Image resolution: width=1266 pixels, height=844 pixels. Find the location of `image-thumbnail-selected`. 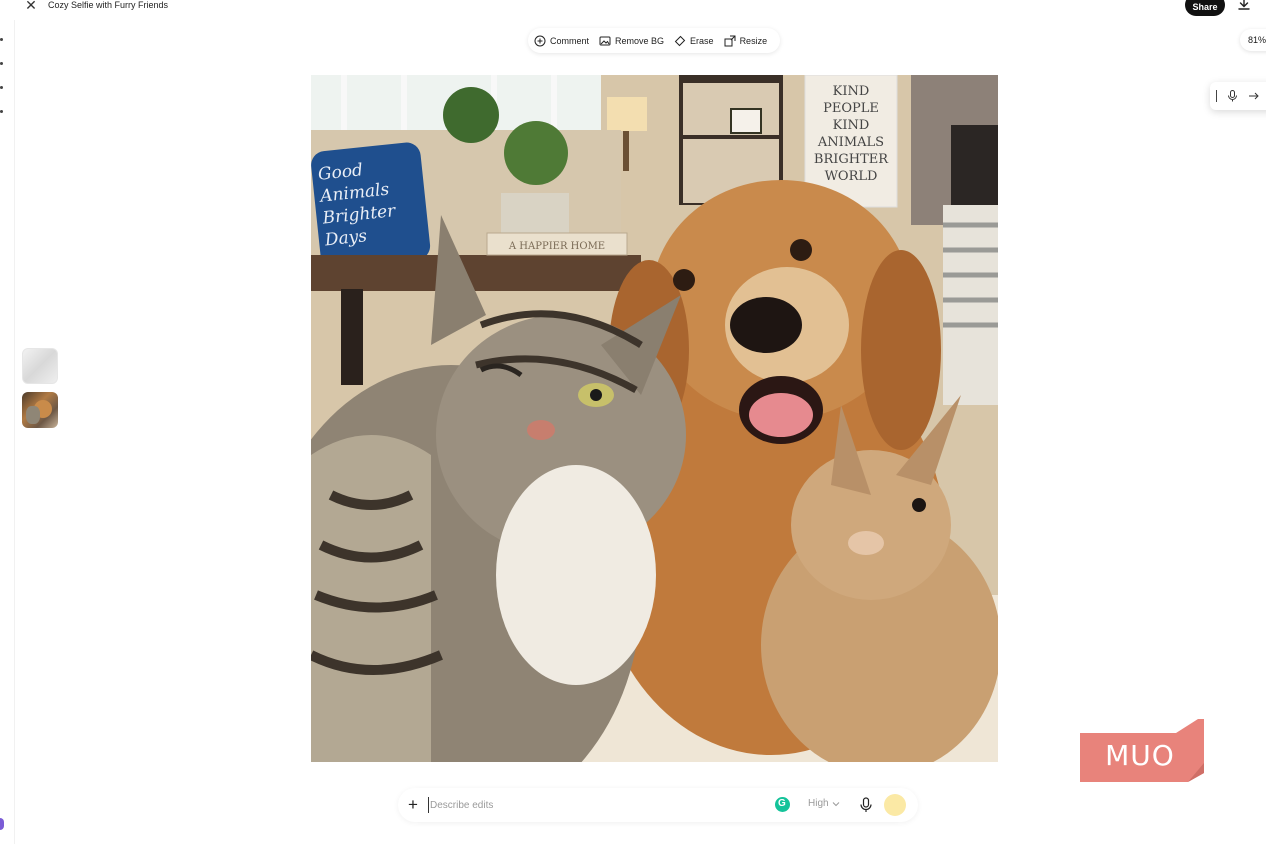

image-thumbnail-selected is located at coordinates (40, 410).